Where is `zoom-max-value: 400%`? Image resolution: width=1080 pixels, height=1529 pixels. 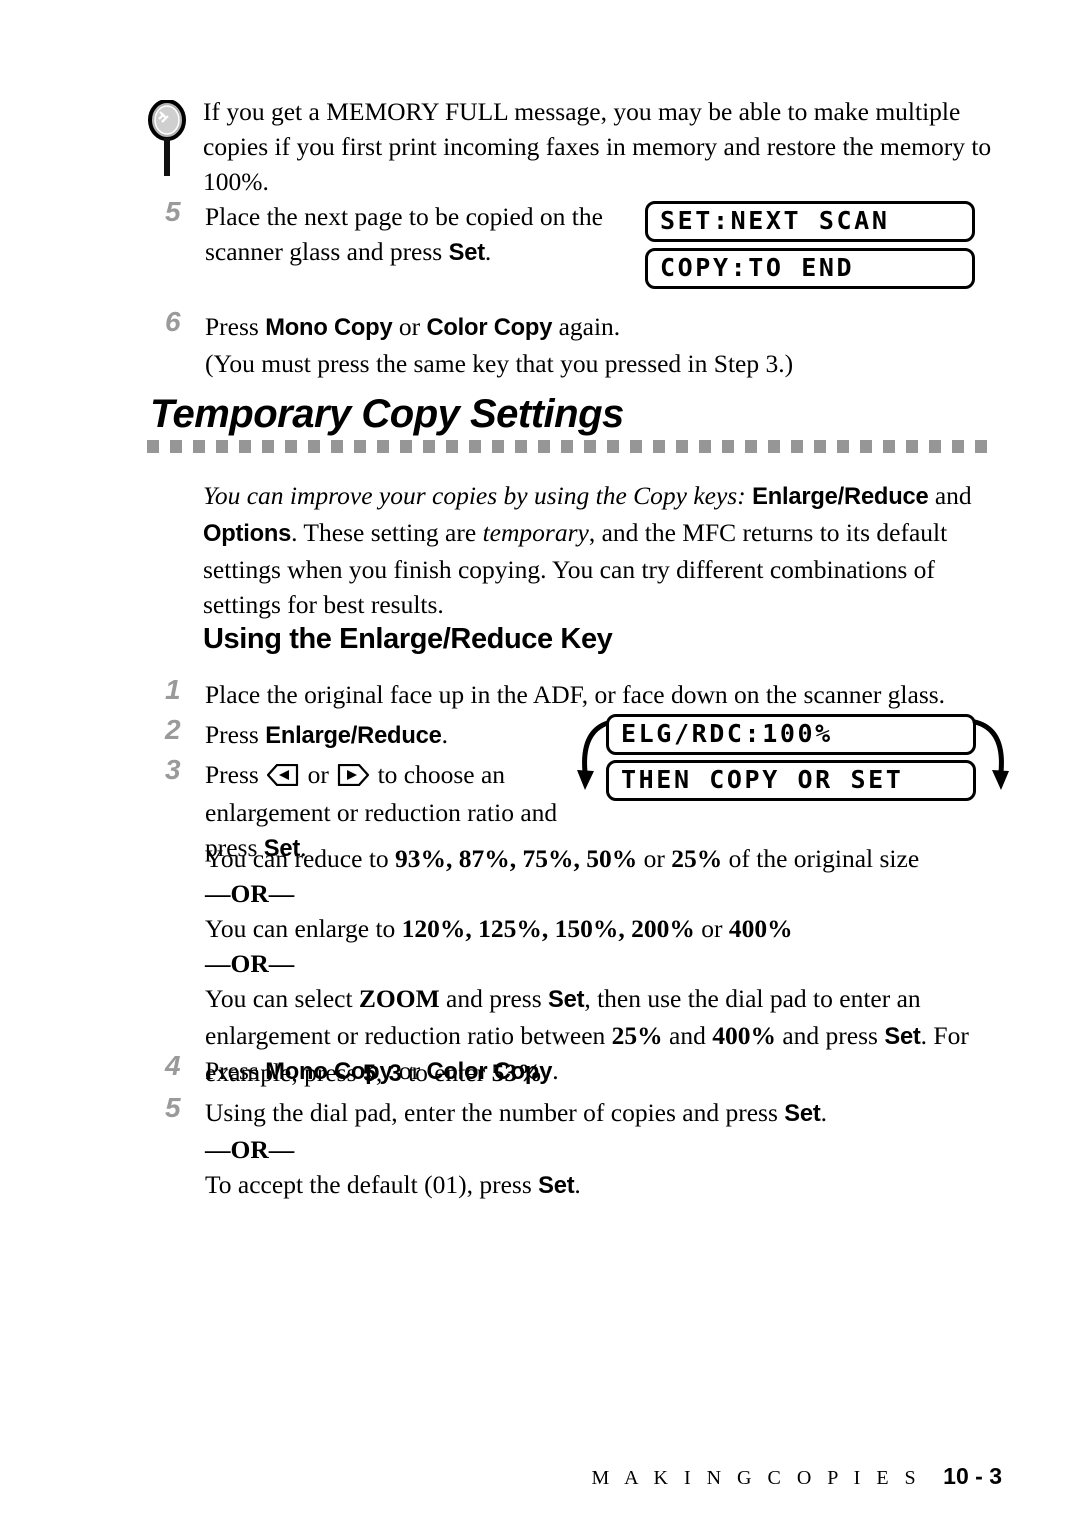 zoom-max-value: 400% is located at coordinates (744, 1035).